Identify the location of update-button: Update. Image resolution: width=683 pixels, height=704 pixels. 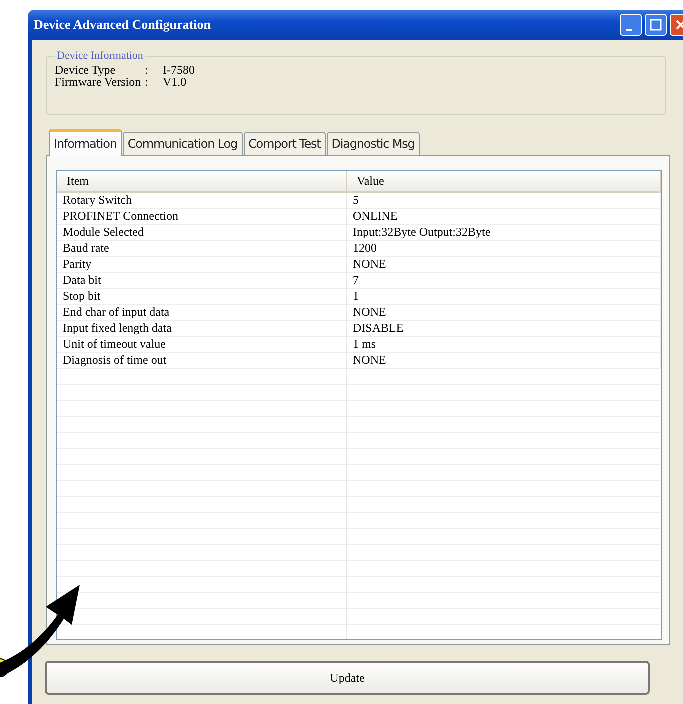
(347, 678).